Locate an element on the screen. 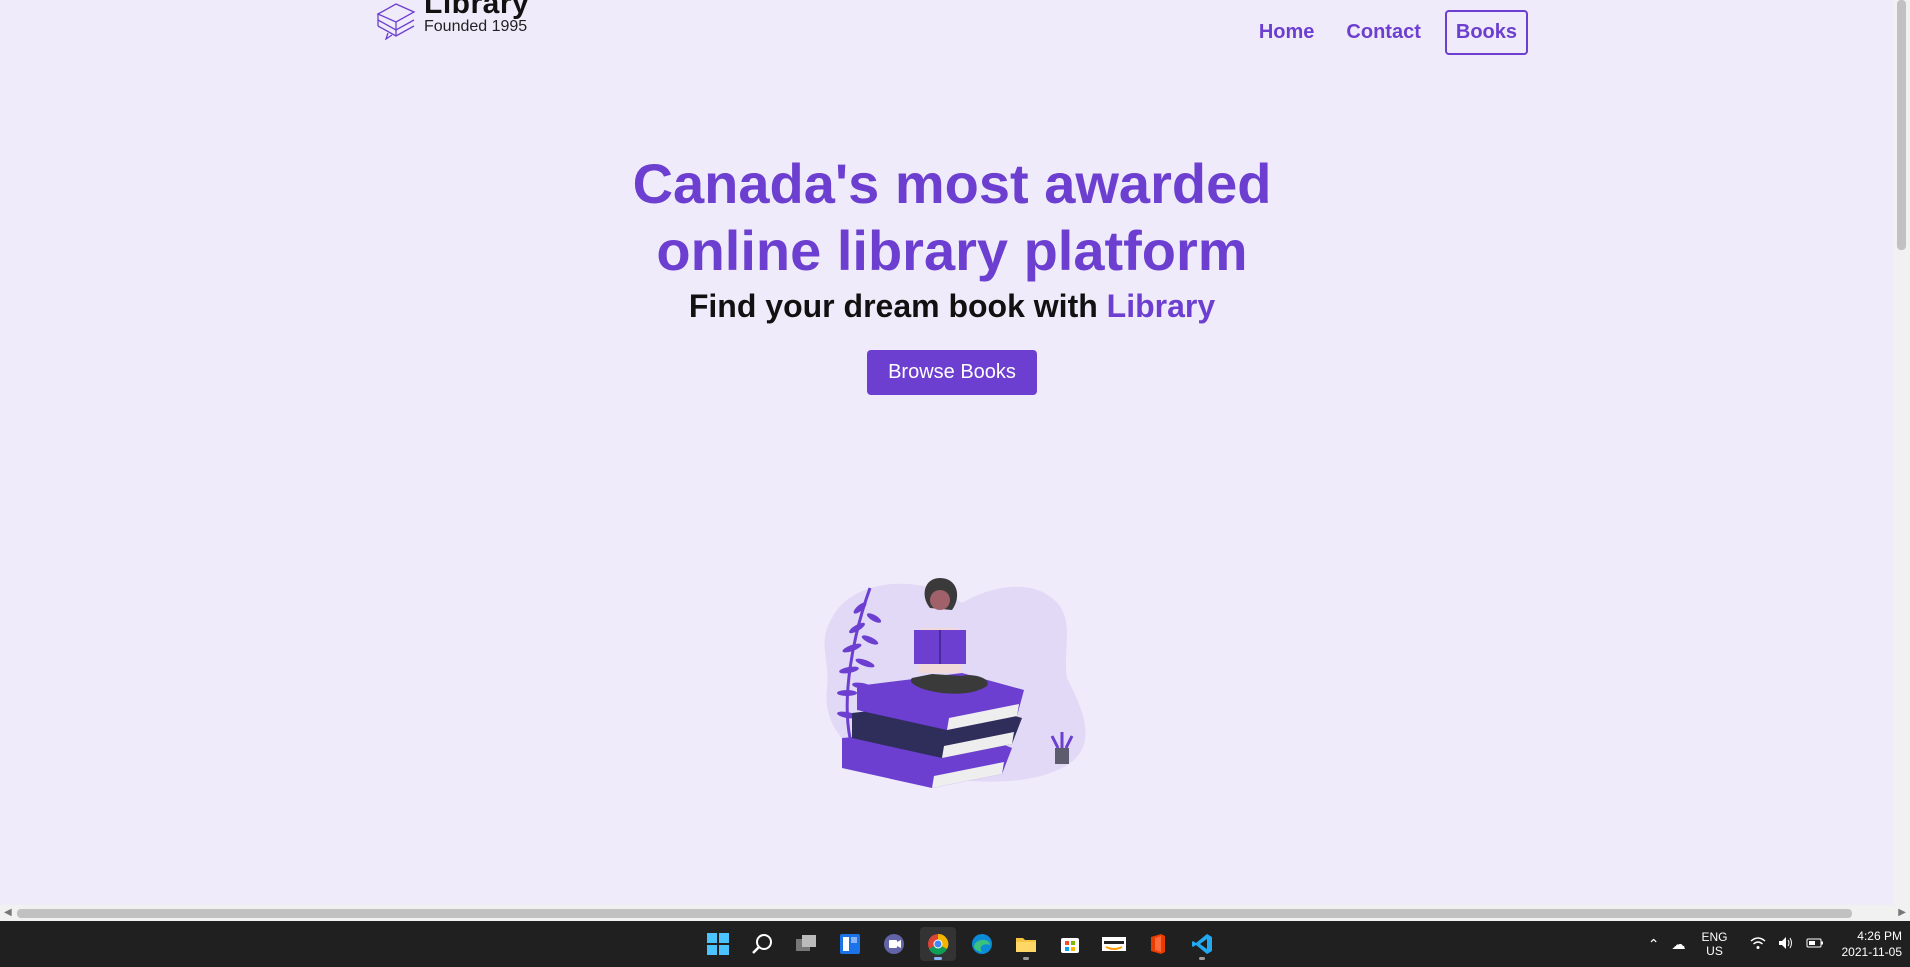 The image size is (1910, 967). hero-subtitle-accent: Library is located at coordinates (1161, 306).